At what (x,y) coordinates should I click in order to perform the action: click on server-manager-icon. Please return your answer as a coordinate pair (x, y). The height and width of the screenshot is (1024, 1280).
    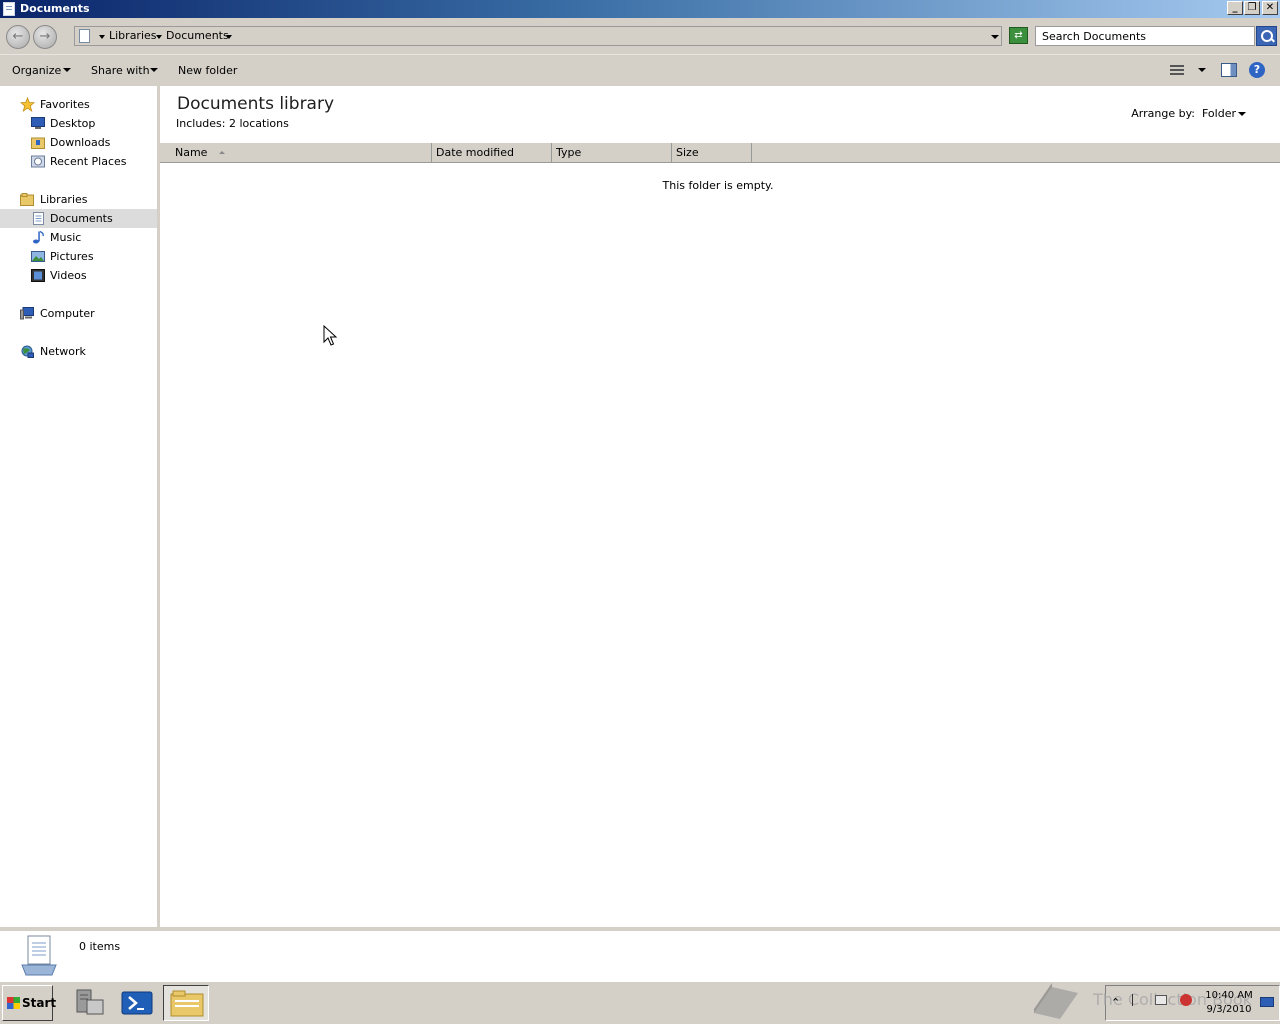
    Looking at the image, I should click on (90, 1002).